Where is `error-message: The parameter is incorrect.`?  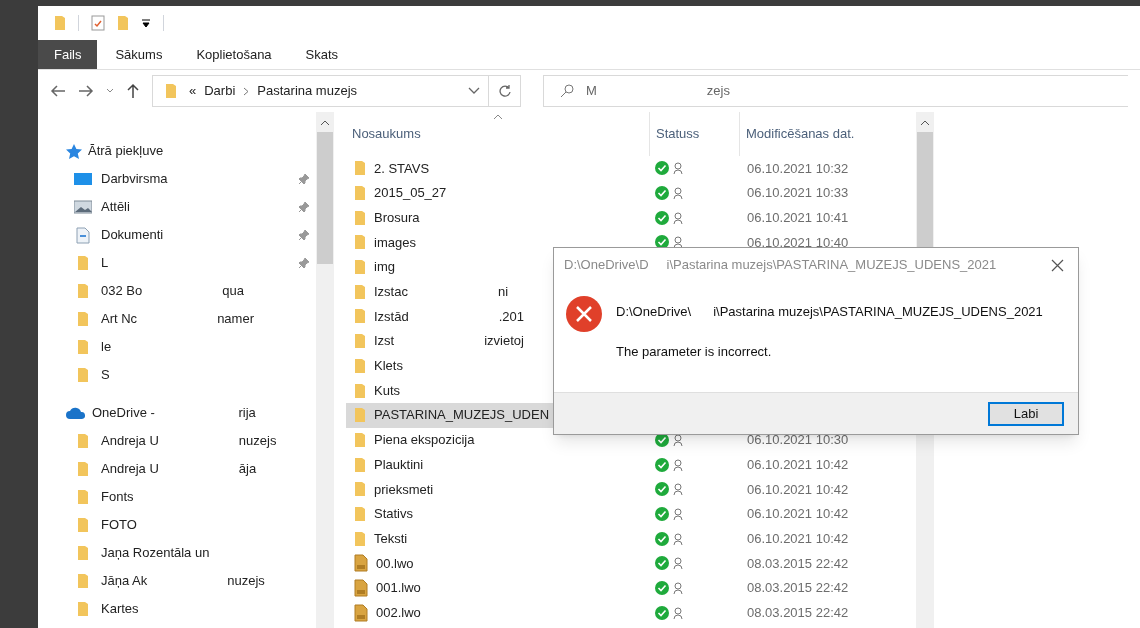 error-message: The parameter is incorrect. is located at coordinates (694, 351).